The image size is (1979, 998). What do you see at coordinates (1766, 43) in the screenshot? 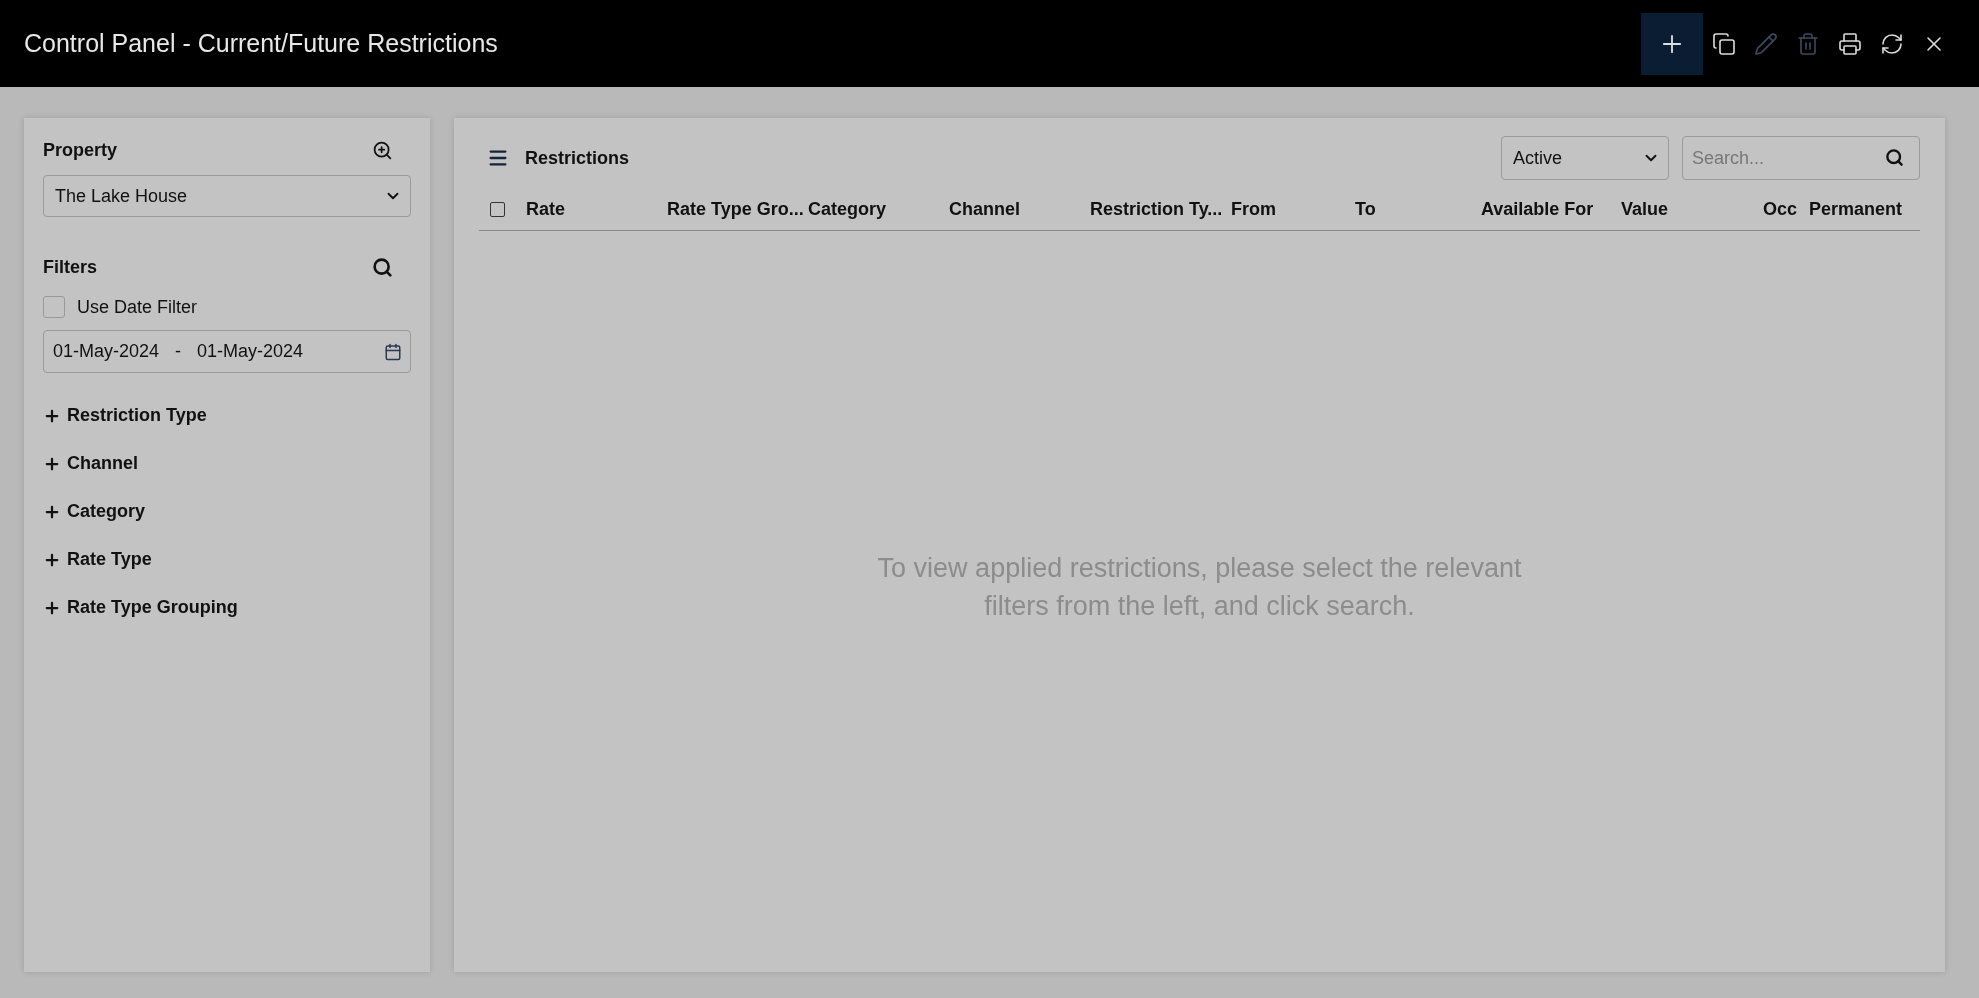
I see `pencil-icon` at bounding box center [1766, 43].